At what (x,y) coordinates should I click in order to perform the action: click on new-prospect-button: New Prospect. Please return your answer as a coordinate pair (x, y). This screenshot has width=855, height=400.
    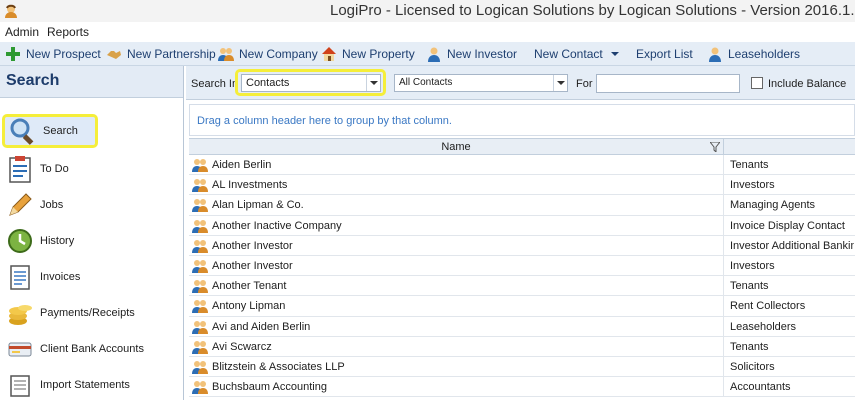
    Looking at the image, I should click on (53, 54).